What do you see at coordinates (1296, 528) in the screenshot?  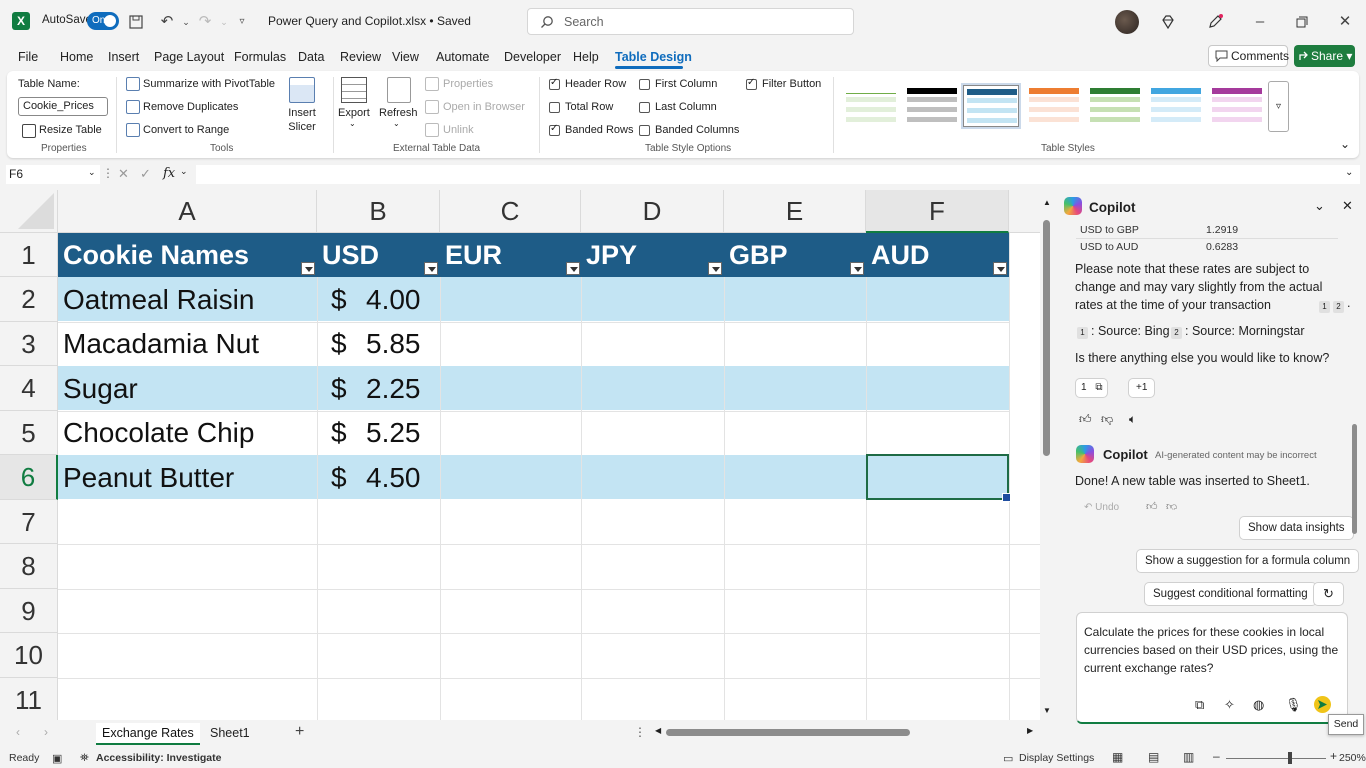 I see `suggestion-data-insights: Show data insights` at bounding box center [1296, 528].